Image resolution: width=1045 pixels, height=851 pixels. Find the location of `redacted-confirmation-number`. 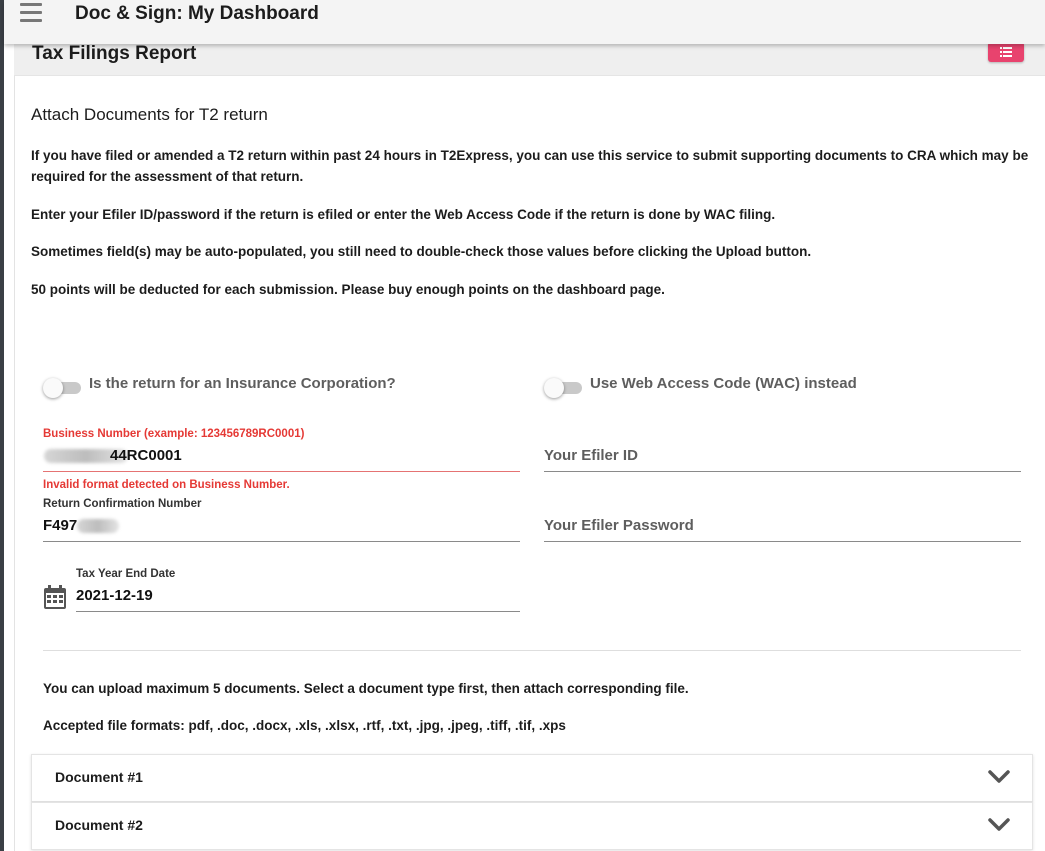

redacted-confirmation-number is located at coordinates (98, 526).